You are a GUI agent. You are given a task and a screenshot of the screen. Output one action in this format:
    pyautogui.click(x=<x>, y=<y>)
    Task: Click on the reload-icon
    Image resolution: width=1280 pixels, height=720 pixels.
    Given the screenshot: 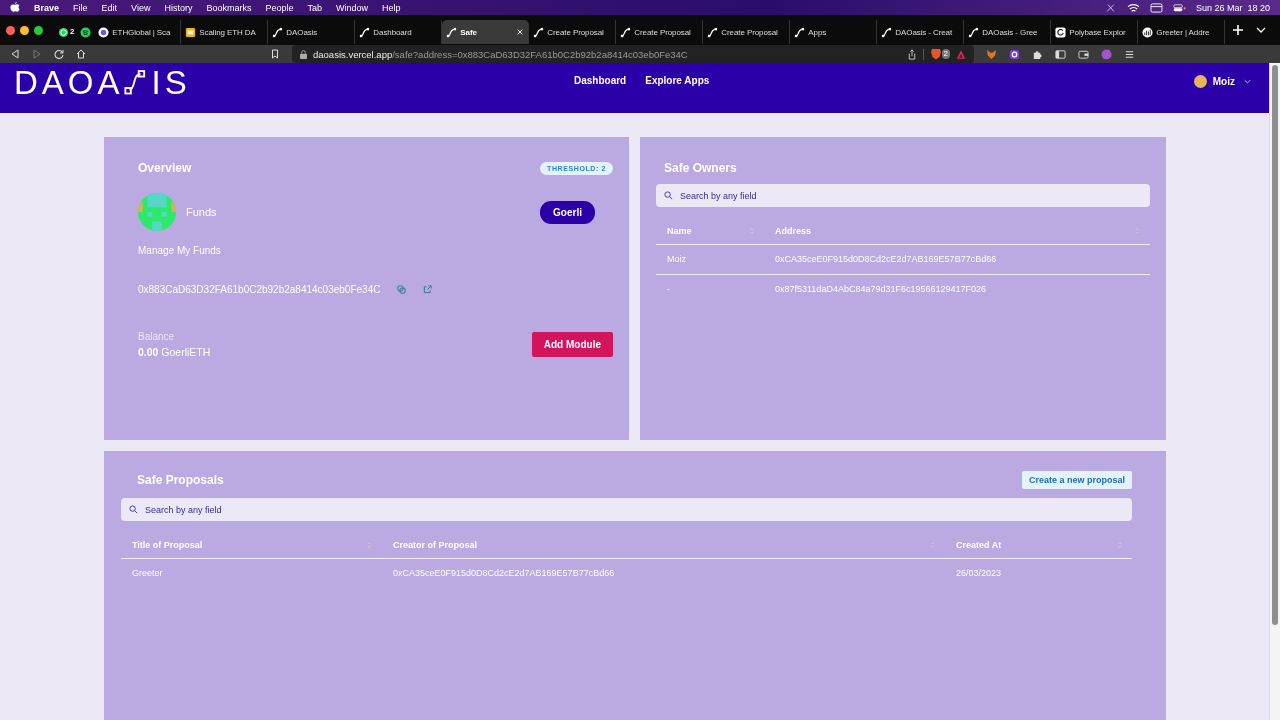 What is the action you would take?
    pyautogui.click(x=59, y=54)
    